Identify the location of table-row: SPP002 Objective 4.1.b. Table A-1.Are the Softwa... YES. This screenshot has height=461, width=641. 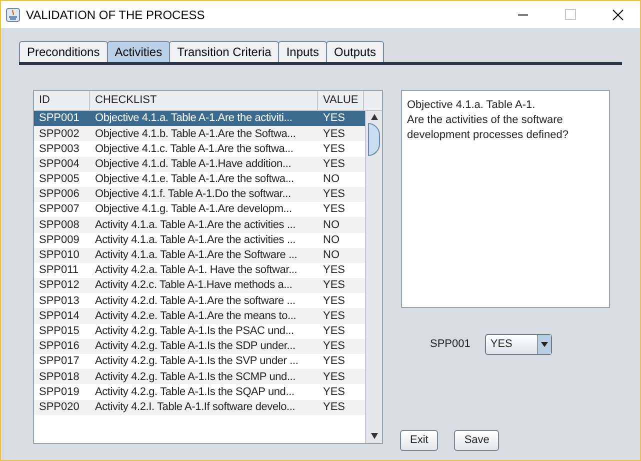
(199, 134).